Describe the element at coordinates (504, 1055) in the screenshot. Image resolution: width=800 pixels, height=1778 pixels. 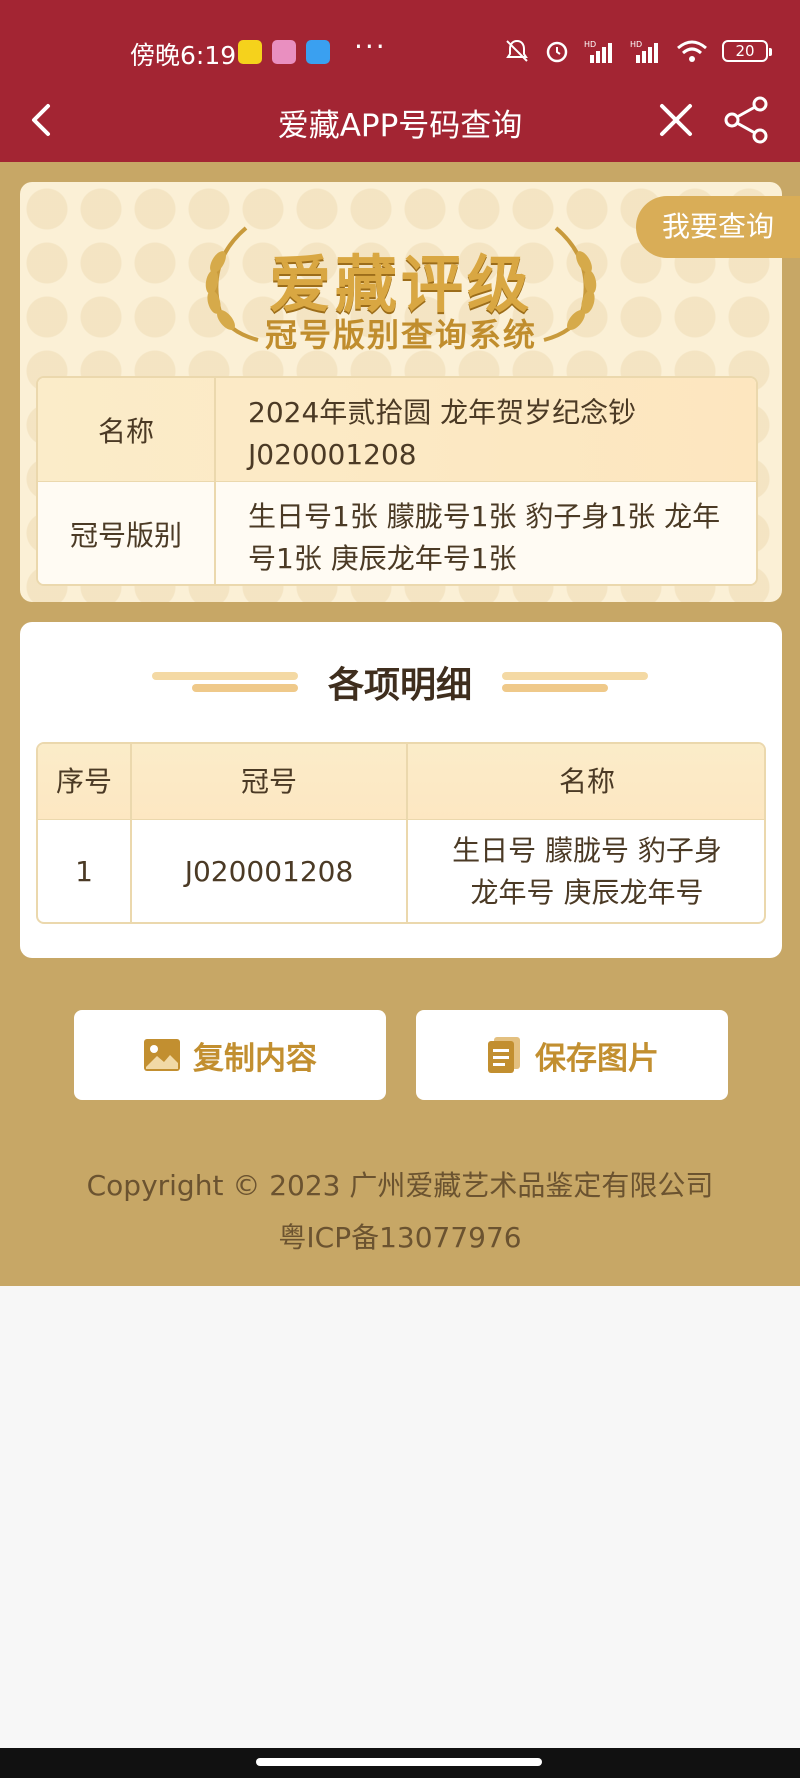
I see `document-icon` at that location.